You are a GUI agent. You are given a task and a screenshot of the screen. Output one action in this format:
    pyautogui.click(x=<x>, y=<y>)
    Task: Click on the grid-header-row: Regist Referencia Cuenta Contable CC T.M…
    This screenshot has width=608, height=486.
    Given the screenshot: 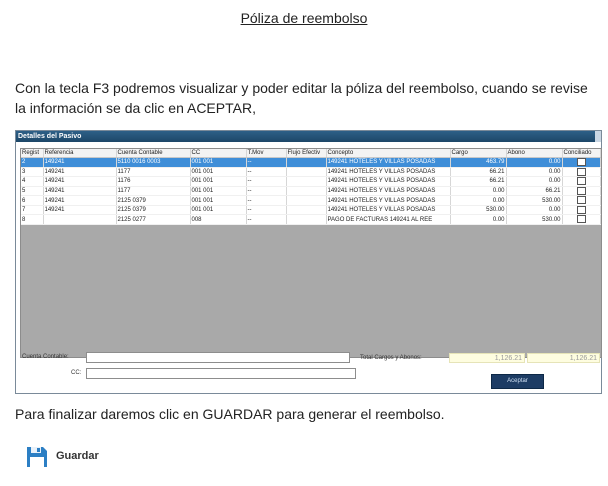 What is the action you would take?
    pyautogui.click(x=311, y=153)
    